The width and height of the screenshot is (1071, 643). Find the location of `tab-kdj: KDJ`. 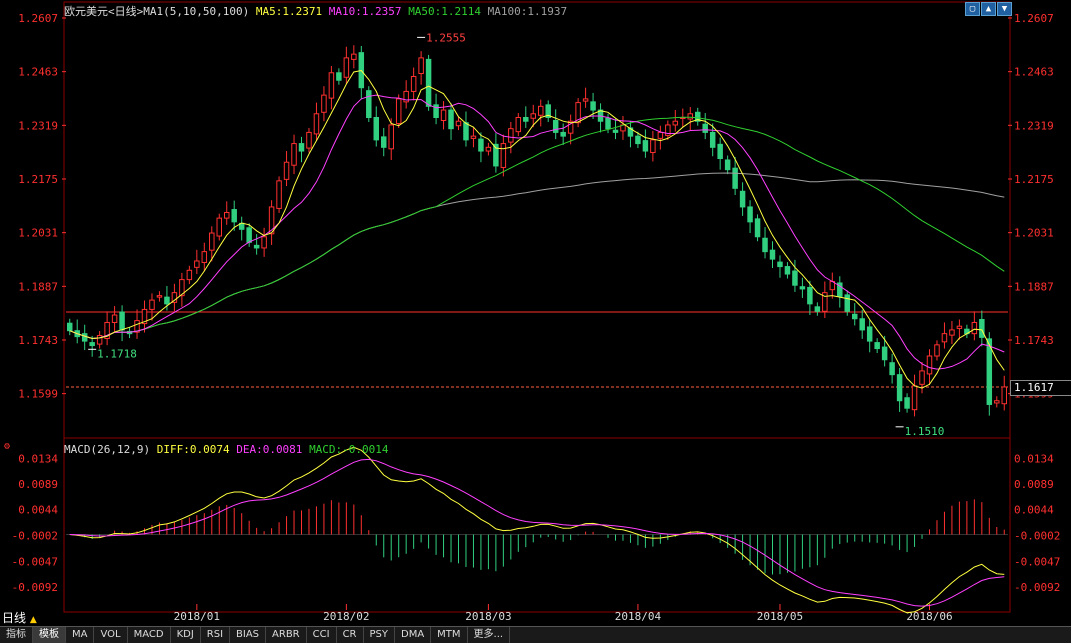

tab-kdj: KDJ is located at coordinates (186, 635).